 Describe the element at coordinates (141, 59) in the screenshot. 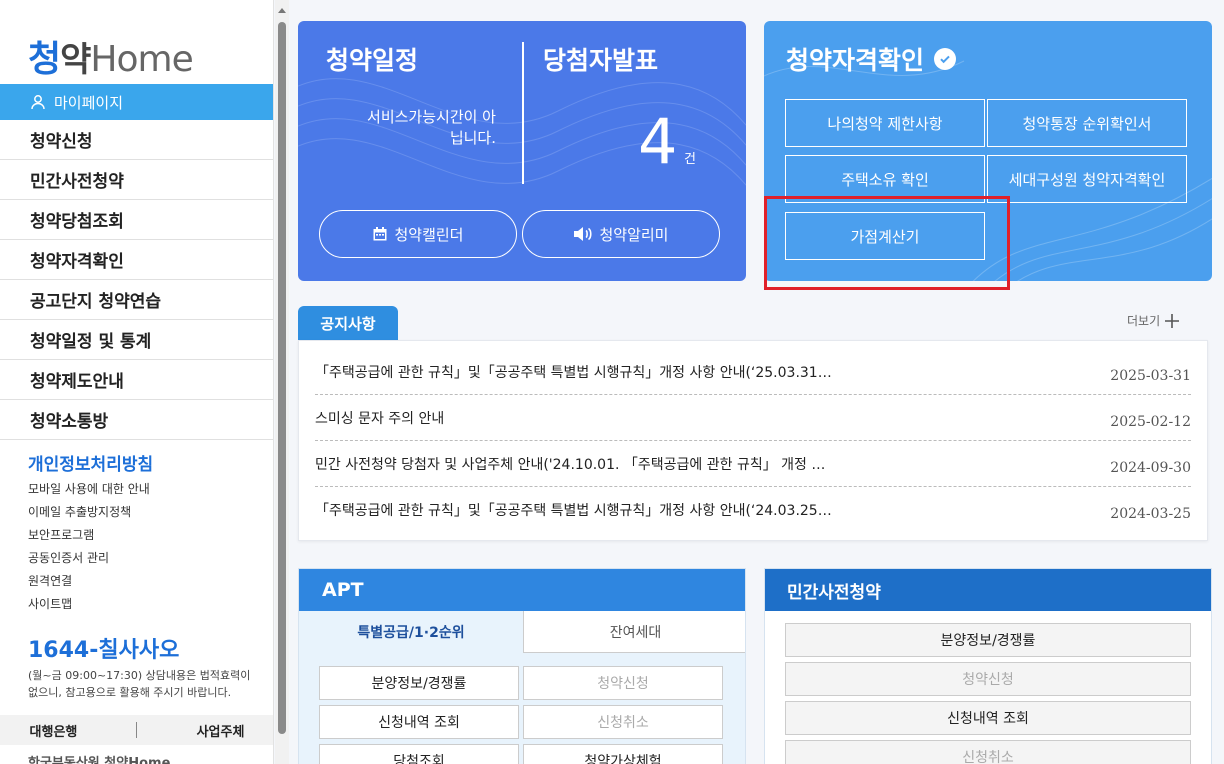

I see `logo-home: Home` at that location.